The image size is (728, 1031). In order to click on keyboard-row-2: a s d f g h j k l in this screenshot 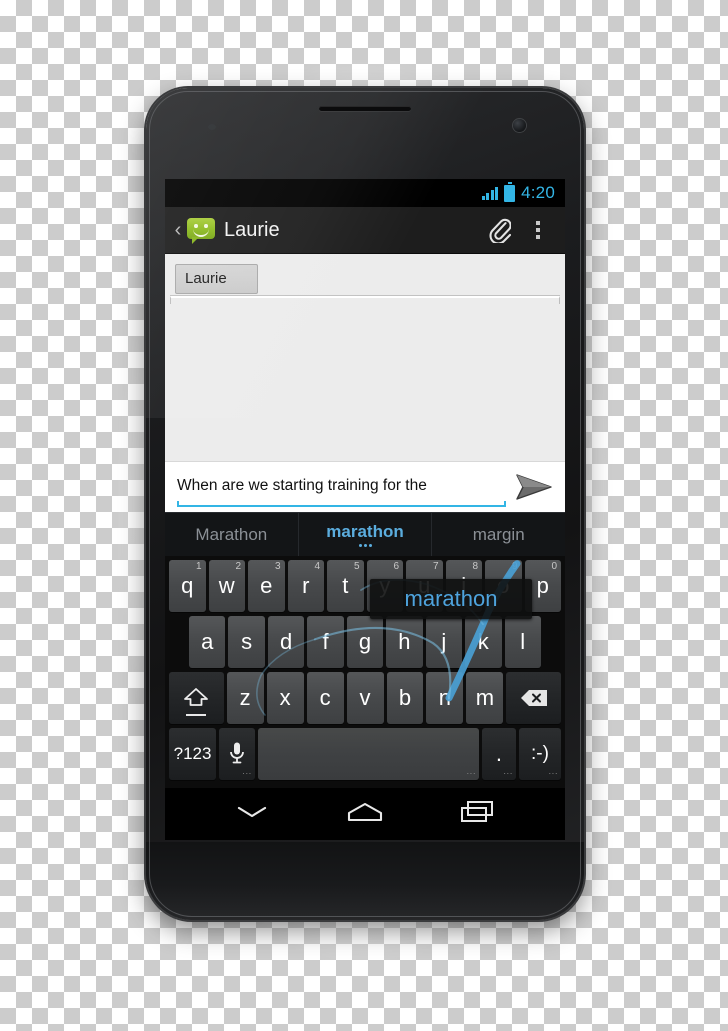, I will do `click(365, 642)`.